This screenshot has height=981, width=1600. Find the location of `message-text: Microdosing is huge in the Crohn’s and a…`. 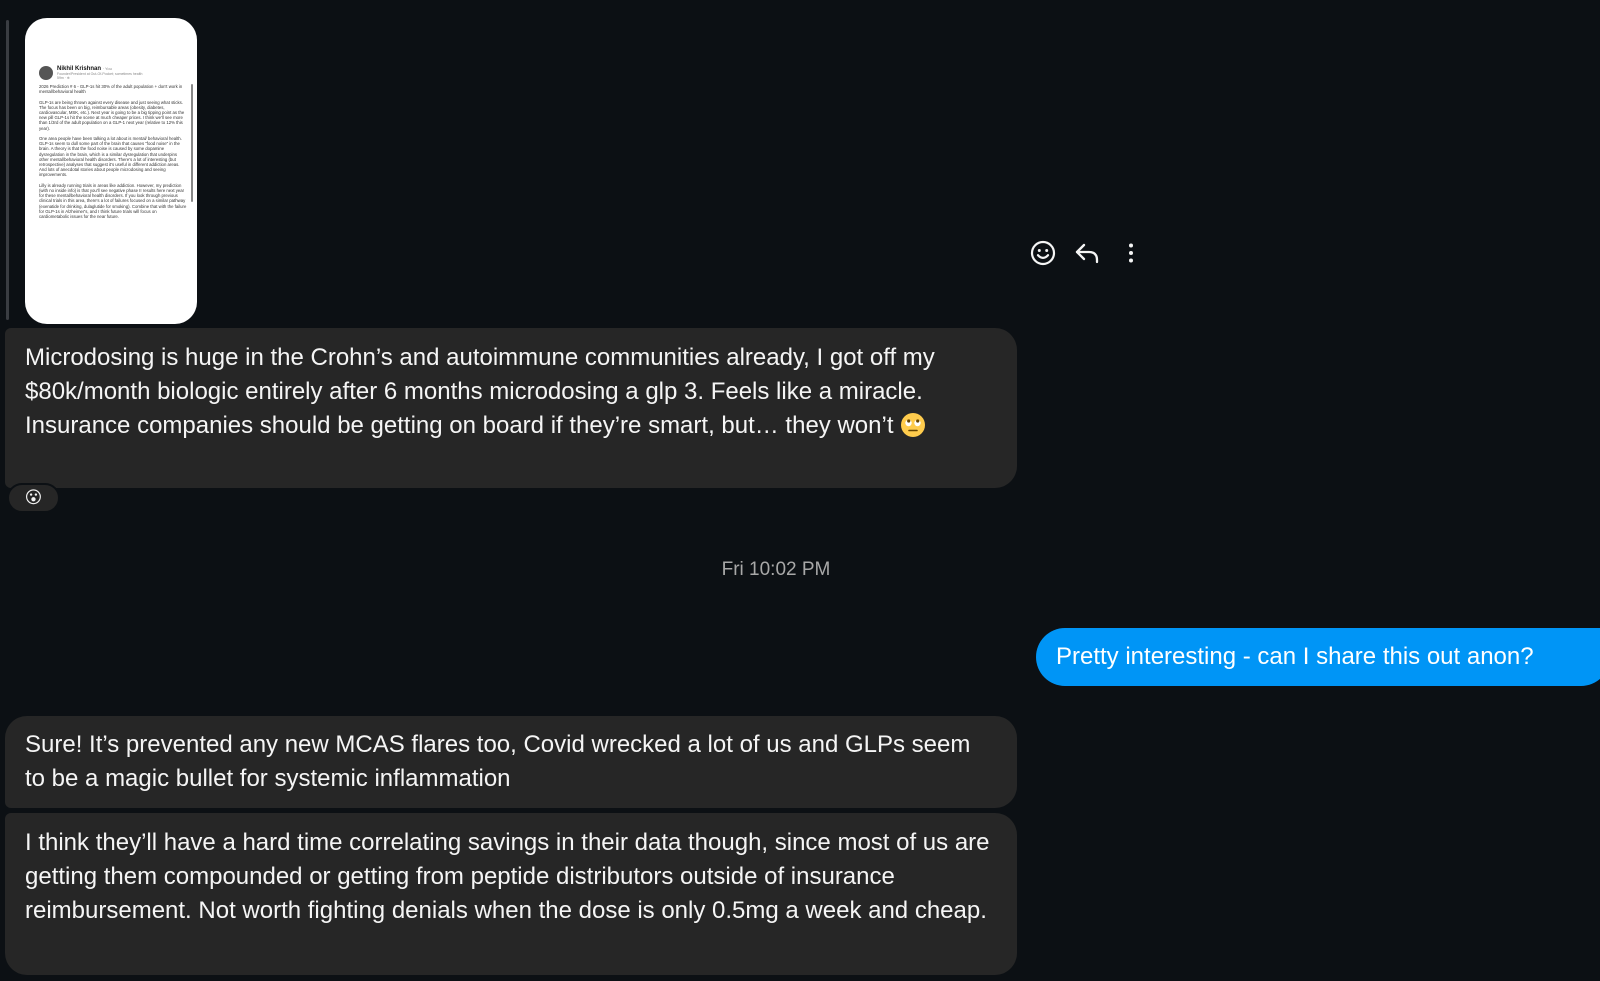

message-text: Microdosing is huge in the Crohn’s and a… is located at coordinates (480, 391).